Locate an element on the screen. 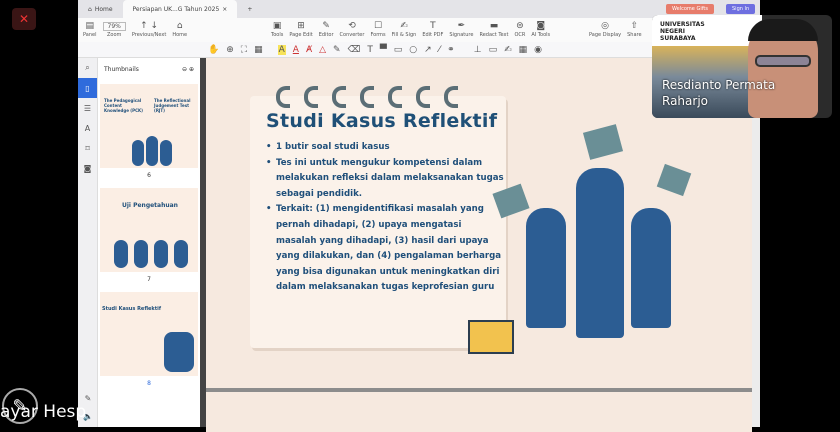 This screenshot has width=840, height=432. marquee-icon: ⛶ is located at coordinates (244, 50).